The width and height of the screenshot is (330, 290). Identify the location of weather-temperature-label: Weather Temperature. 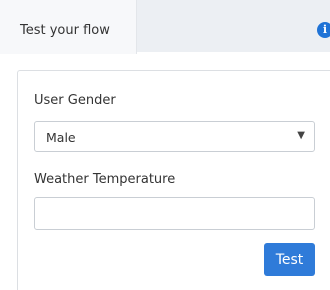
(105, 179).